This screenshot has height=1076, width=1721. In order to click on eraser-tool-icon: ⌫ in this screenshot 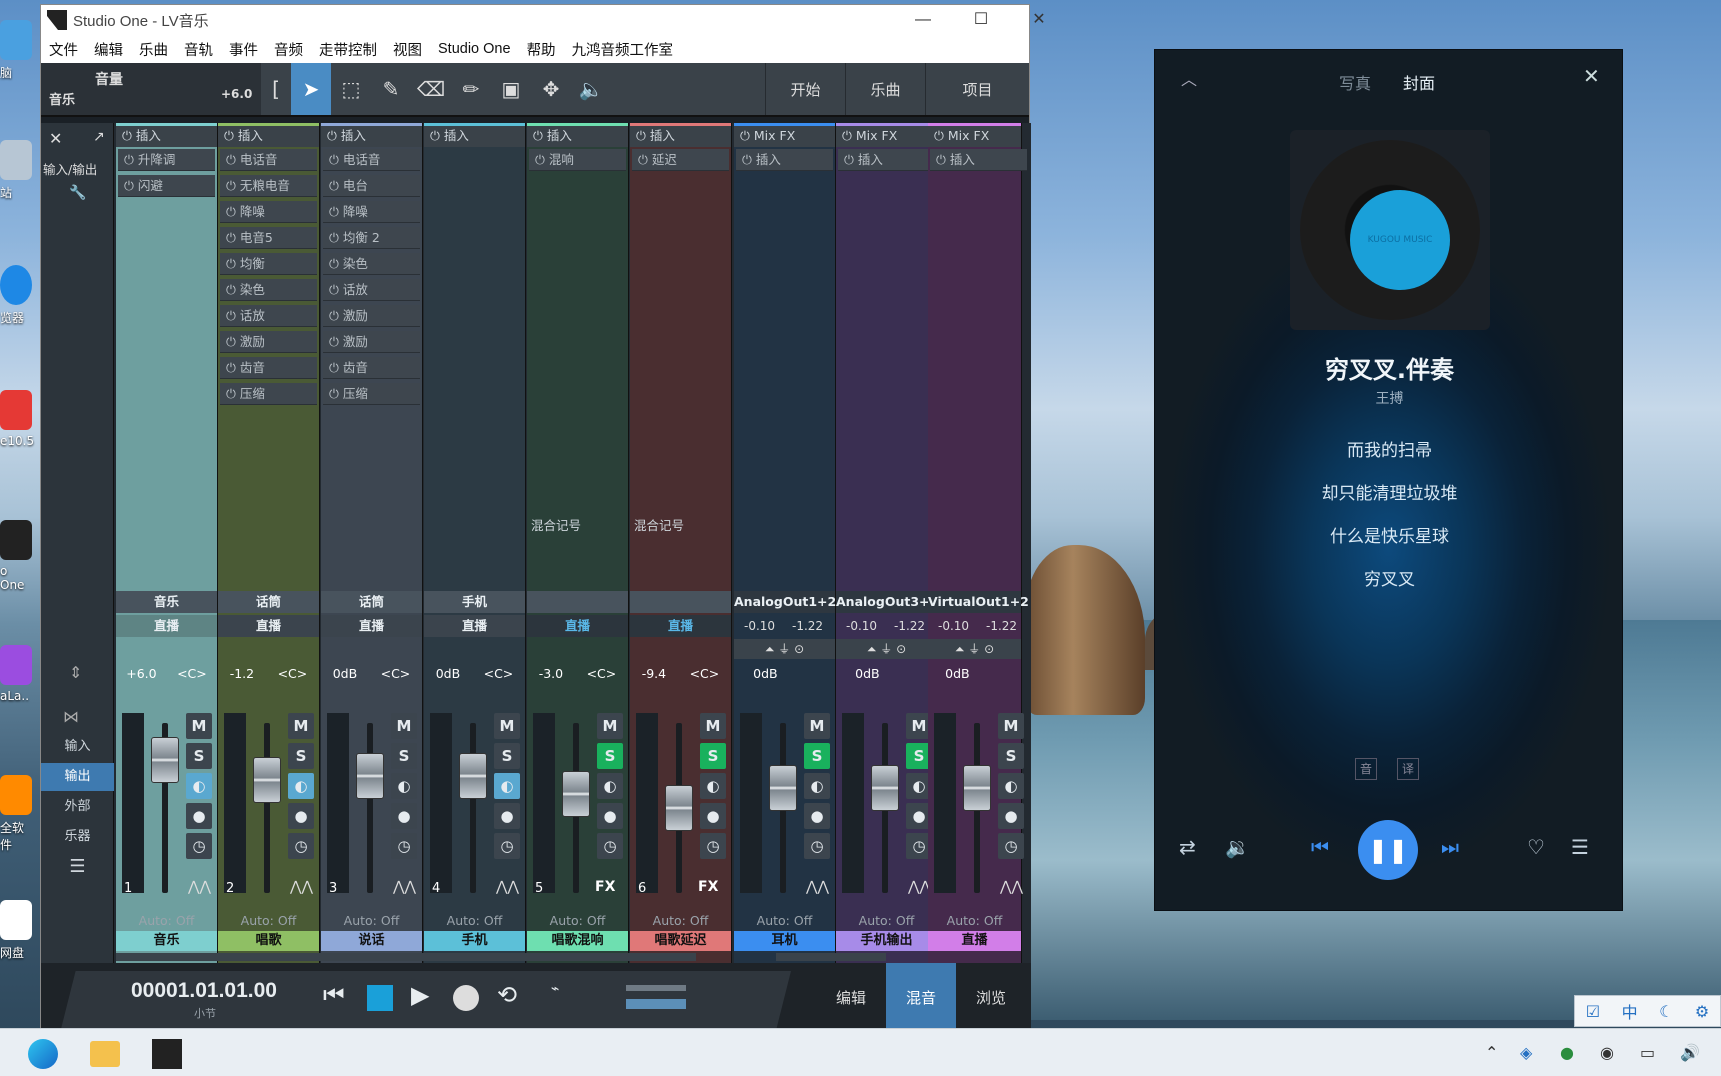, I will do `click(431, 89)`.